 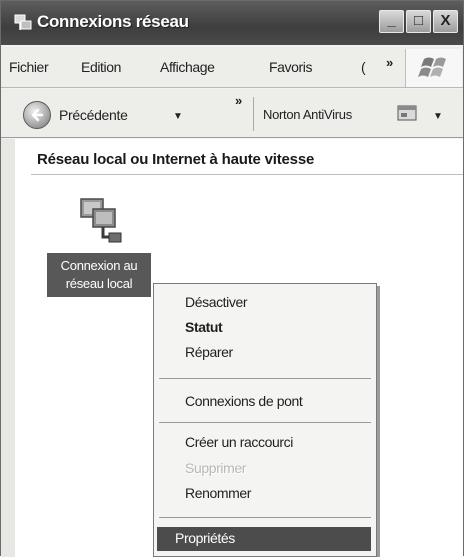 What do you see at coordinates (408, 117) in the screenshot?
I see `norton-antivirus-icon` at bounding box center [408, 117].